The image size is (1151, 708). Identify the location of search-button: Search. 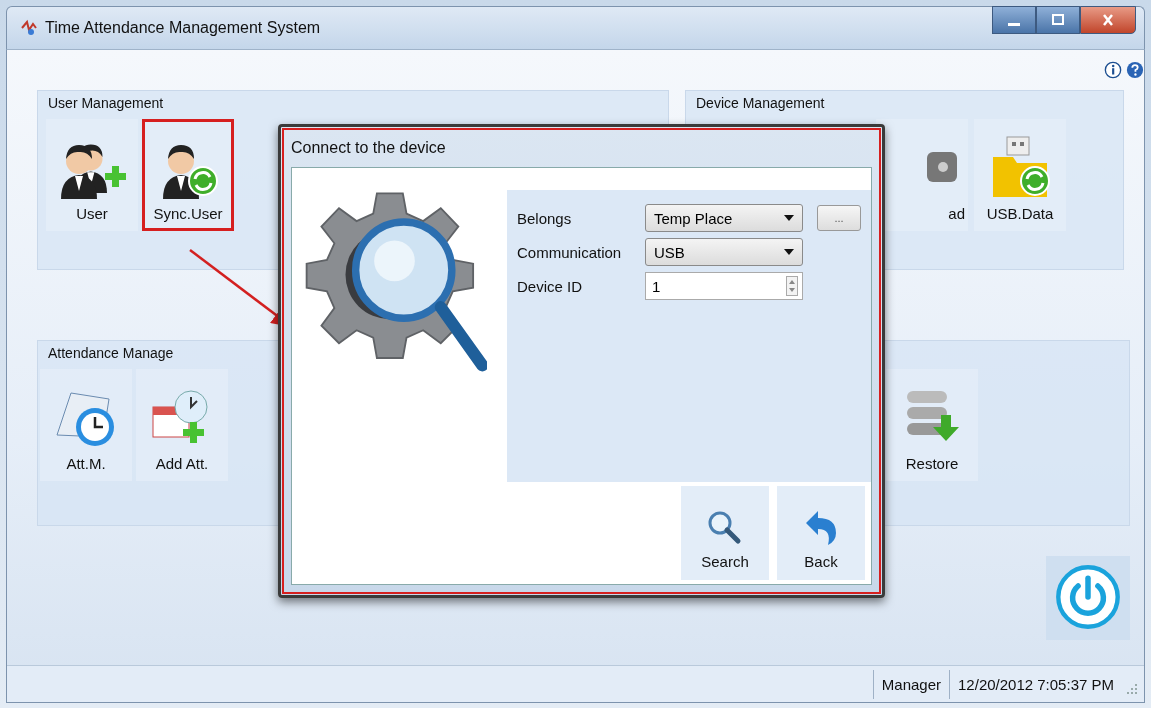
(725, 533).